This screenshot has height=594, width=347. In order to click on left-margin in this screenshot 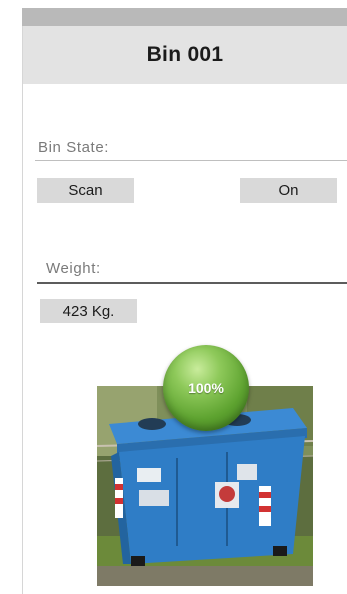, I will do `click(11, 297)`.